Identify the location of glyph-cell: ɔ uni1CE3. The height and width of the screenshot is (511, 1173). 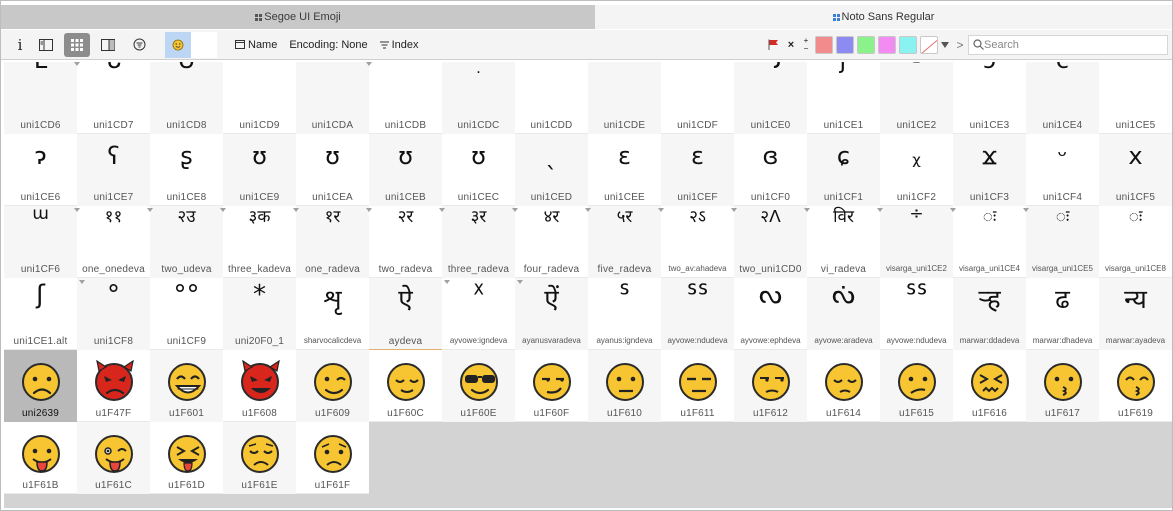
(989, 98).